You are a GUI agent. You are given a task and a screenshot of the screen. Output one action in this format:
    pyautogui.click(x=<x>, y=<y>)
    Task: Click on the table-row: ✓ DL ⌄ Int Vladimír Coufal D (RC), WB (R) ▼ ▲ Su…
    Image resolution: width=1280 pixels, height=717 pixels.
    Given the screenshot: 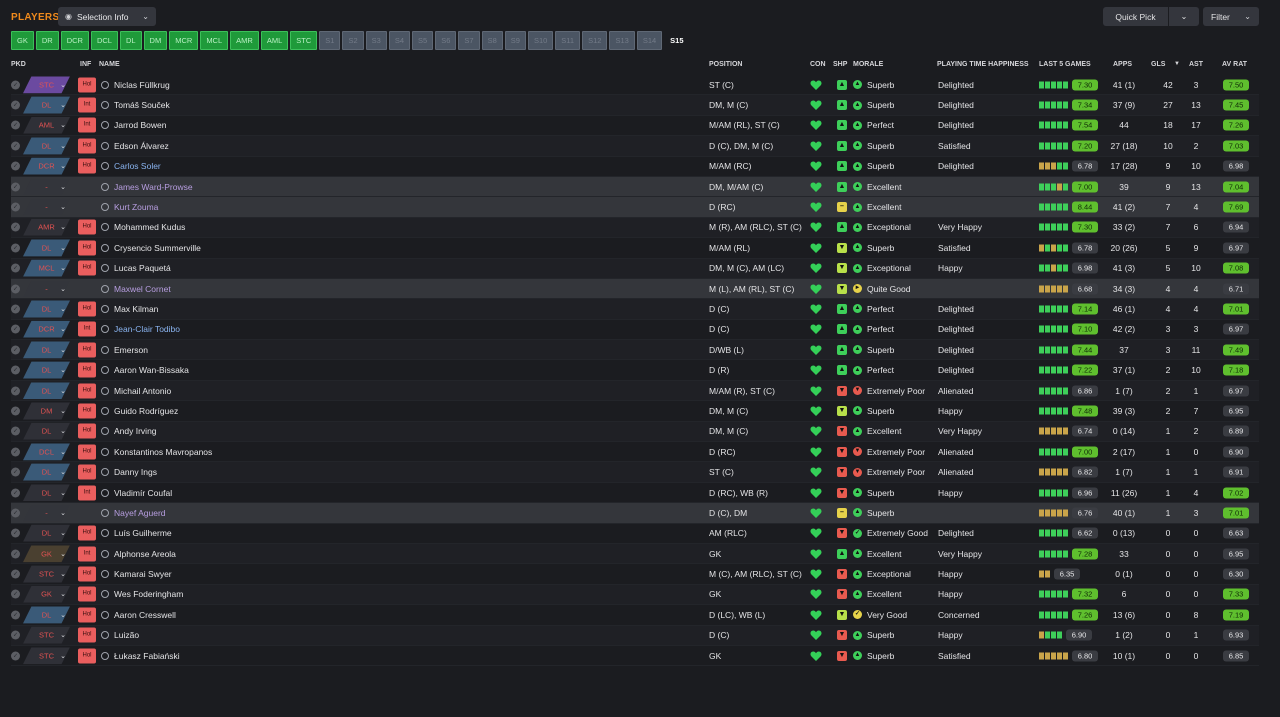 What is the action you would take?
    pyautogui.click(x=635, y=493)
    